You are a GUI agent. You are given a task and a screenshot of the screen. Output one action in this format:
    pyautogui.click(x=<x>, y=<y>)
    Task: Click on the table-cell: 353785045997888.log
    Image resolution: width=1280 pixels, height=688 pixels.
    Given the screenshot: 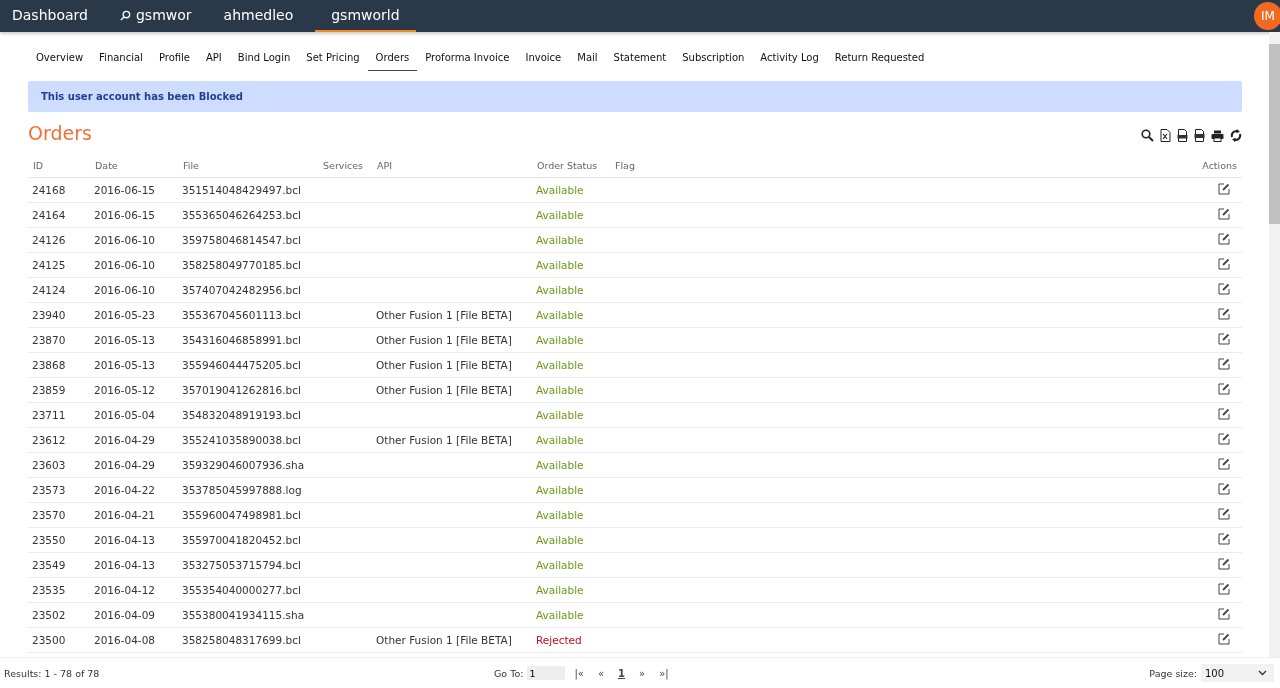 What is the action you would take?
    pyautogui.click(x=248, y=490)
    